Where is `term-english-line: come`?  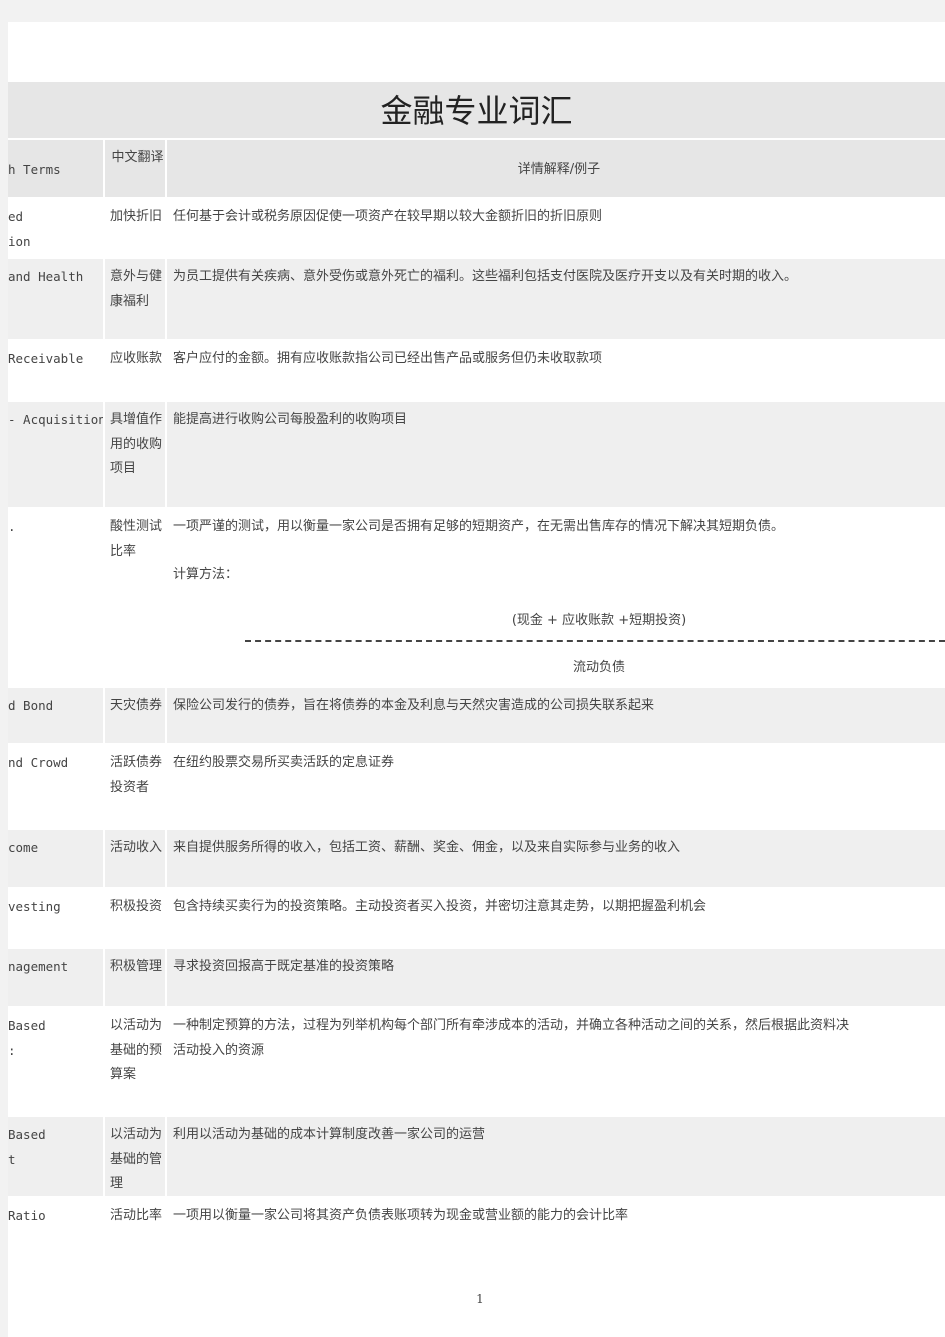 term-english-line: come is located at coordinates (23, 847).